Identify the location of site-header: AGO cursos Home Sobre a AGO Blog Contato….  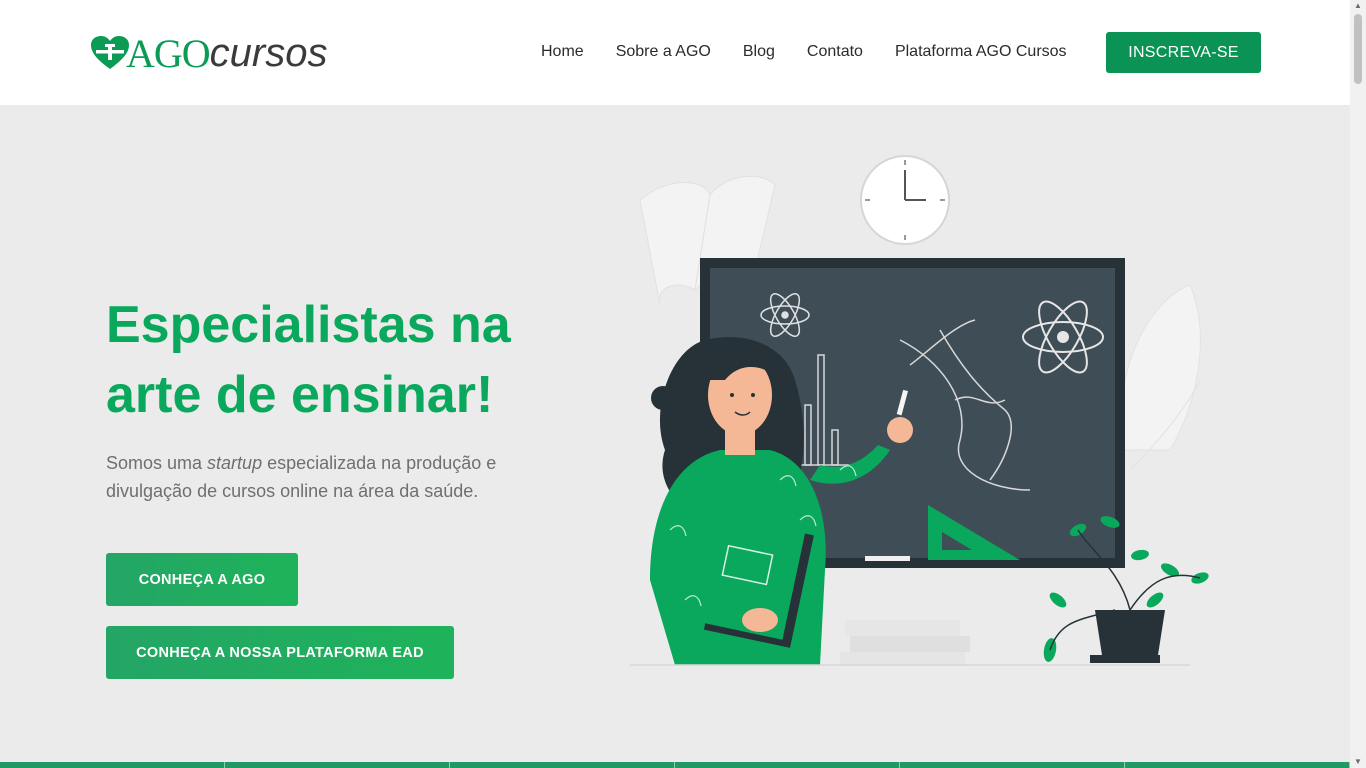
(675, 52).